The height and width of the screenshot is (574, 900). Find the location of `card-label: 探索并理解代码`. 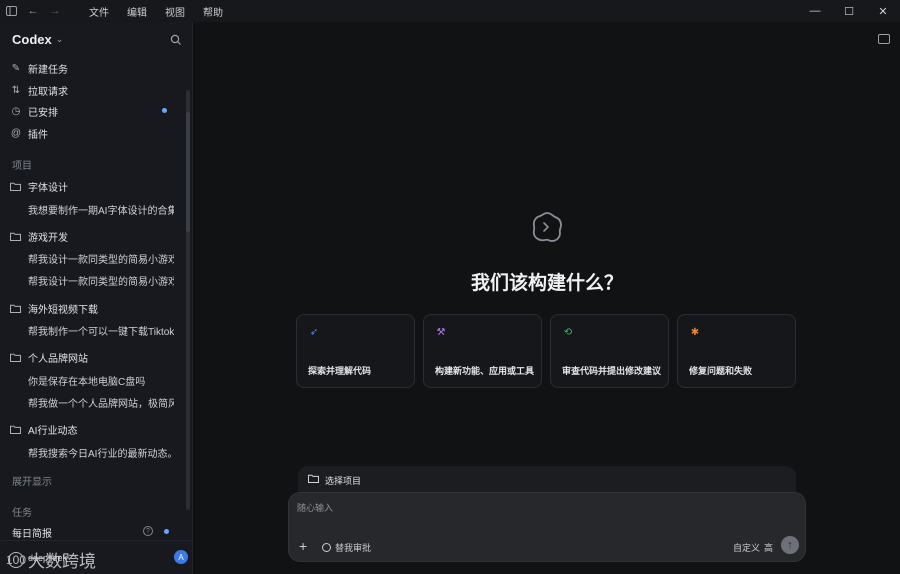

card-label: 探索并理解代码 is located at coordinates (340, 371).